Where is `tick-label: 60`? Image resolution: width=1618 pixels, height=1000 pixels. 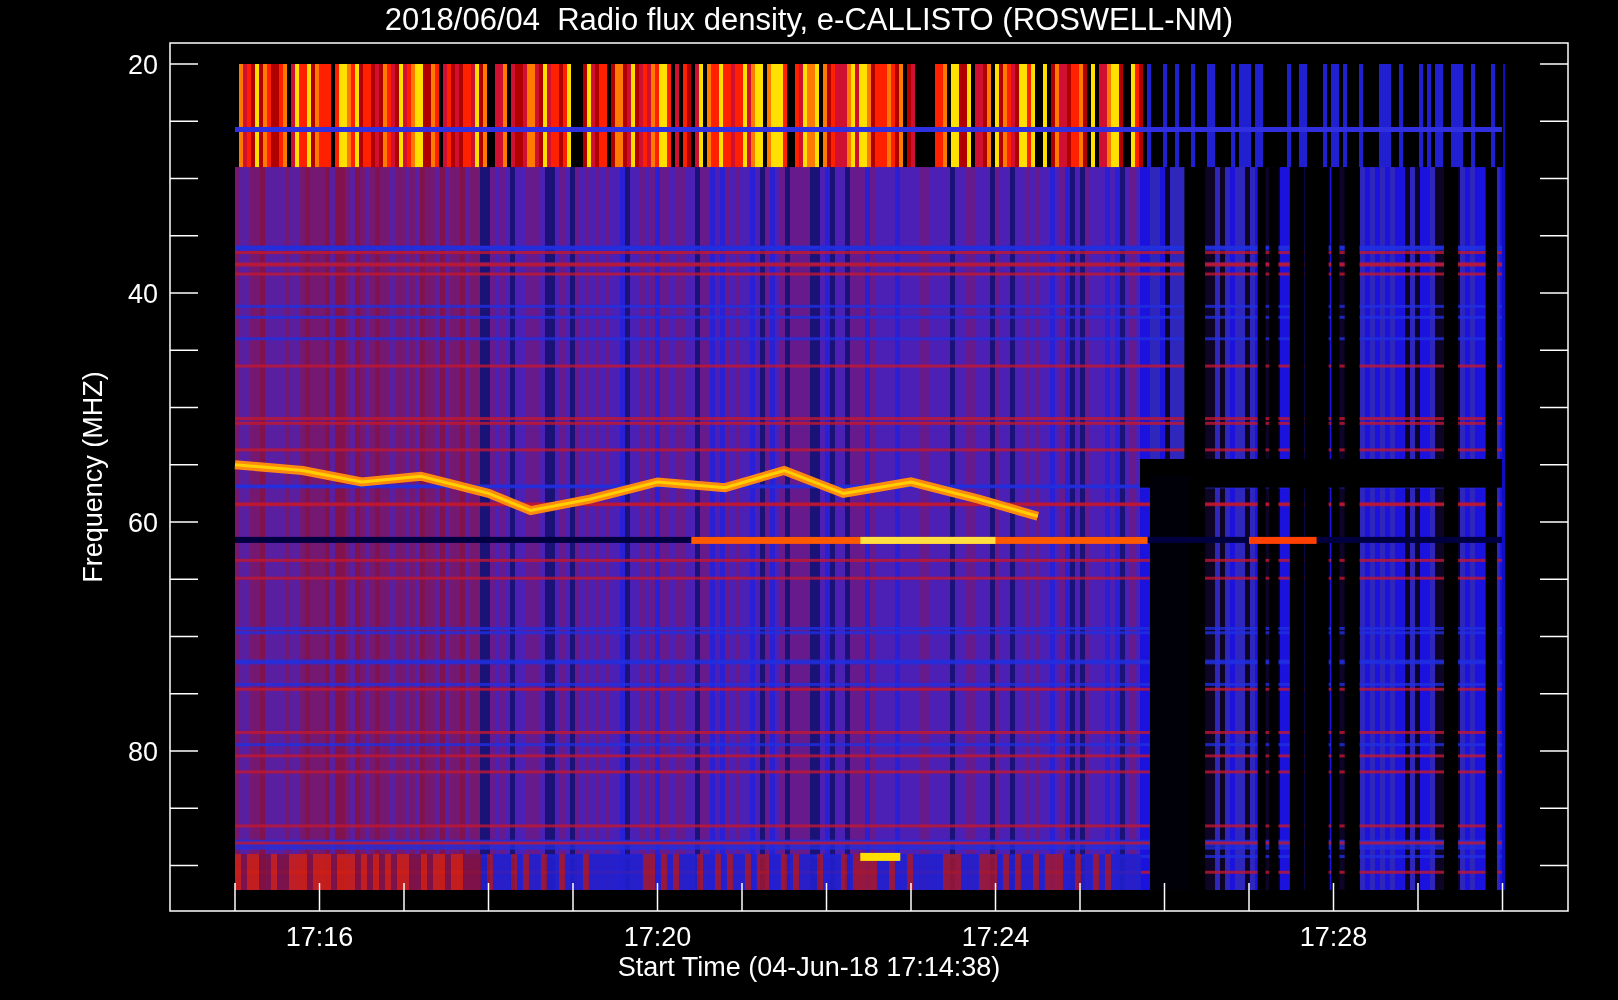
tick-label: 60 is located at coordinates (142, 523).